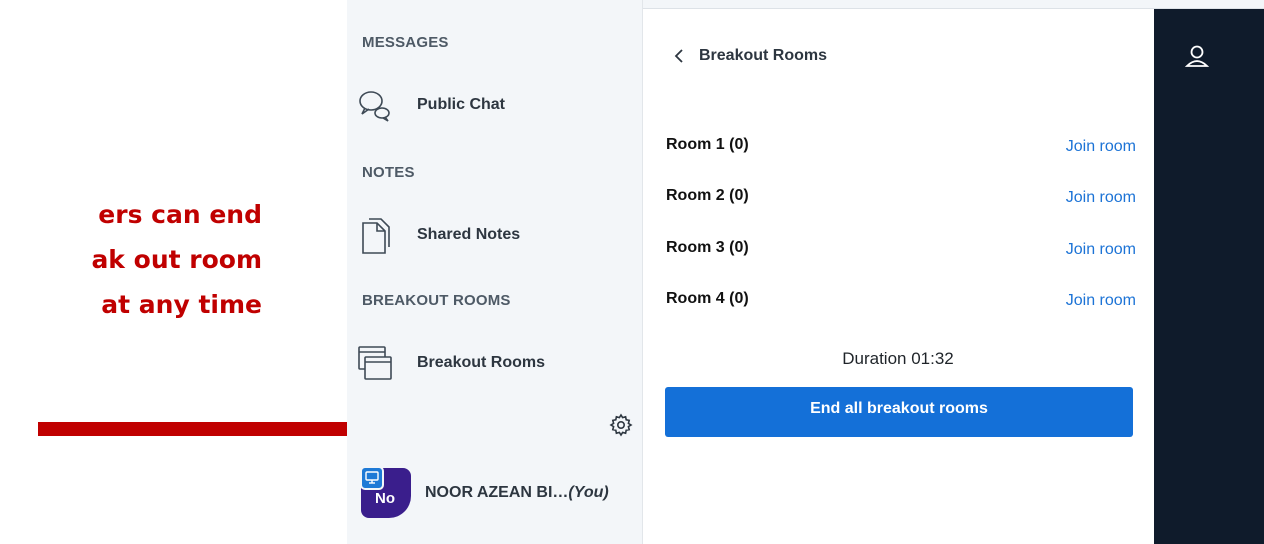 The image size is (1264, 544). What do you see at coordinates (385, 498) in the screenshot?
I see `avatar-initials: No` at bounding box center [385, 498].